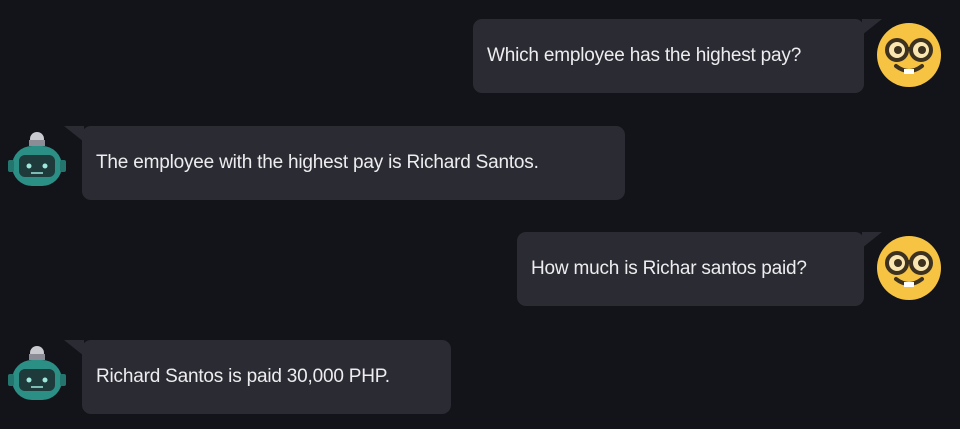 The height and width of the screenshot is (429, 960). Describe the element at coordinates (644, 55) in the screenshot. I see `message-text: Which employee has the highest pay?` at that location.